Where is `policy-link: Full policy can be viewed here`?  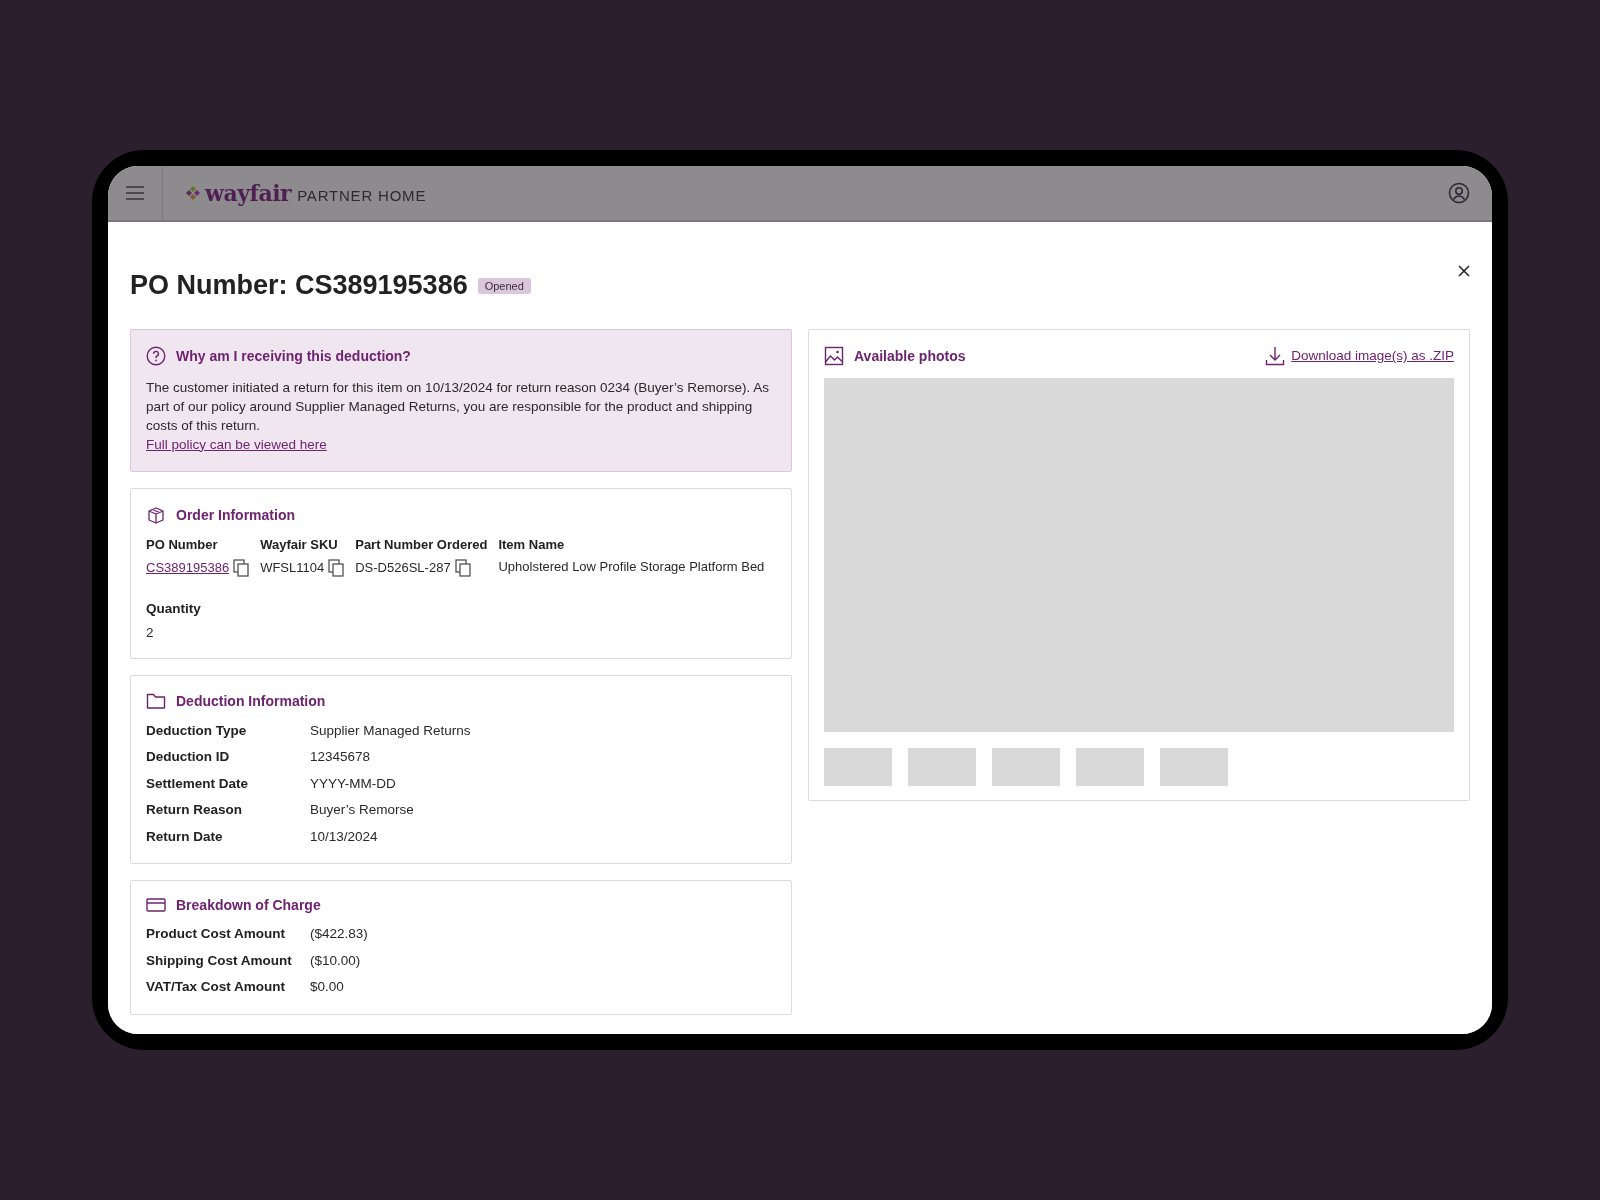 policy-link: Full policy can be viewed here is located at coordinates (236, 444).